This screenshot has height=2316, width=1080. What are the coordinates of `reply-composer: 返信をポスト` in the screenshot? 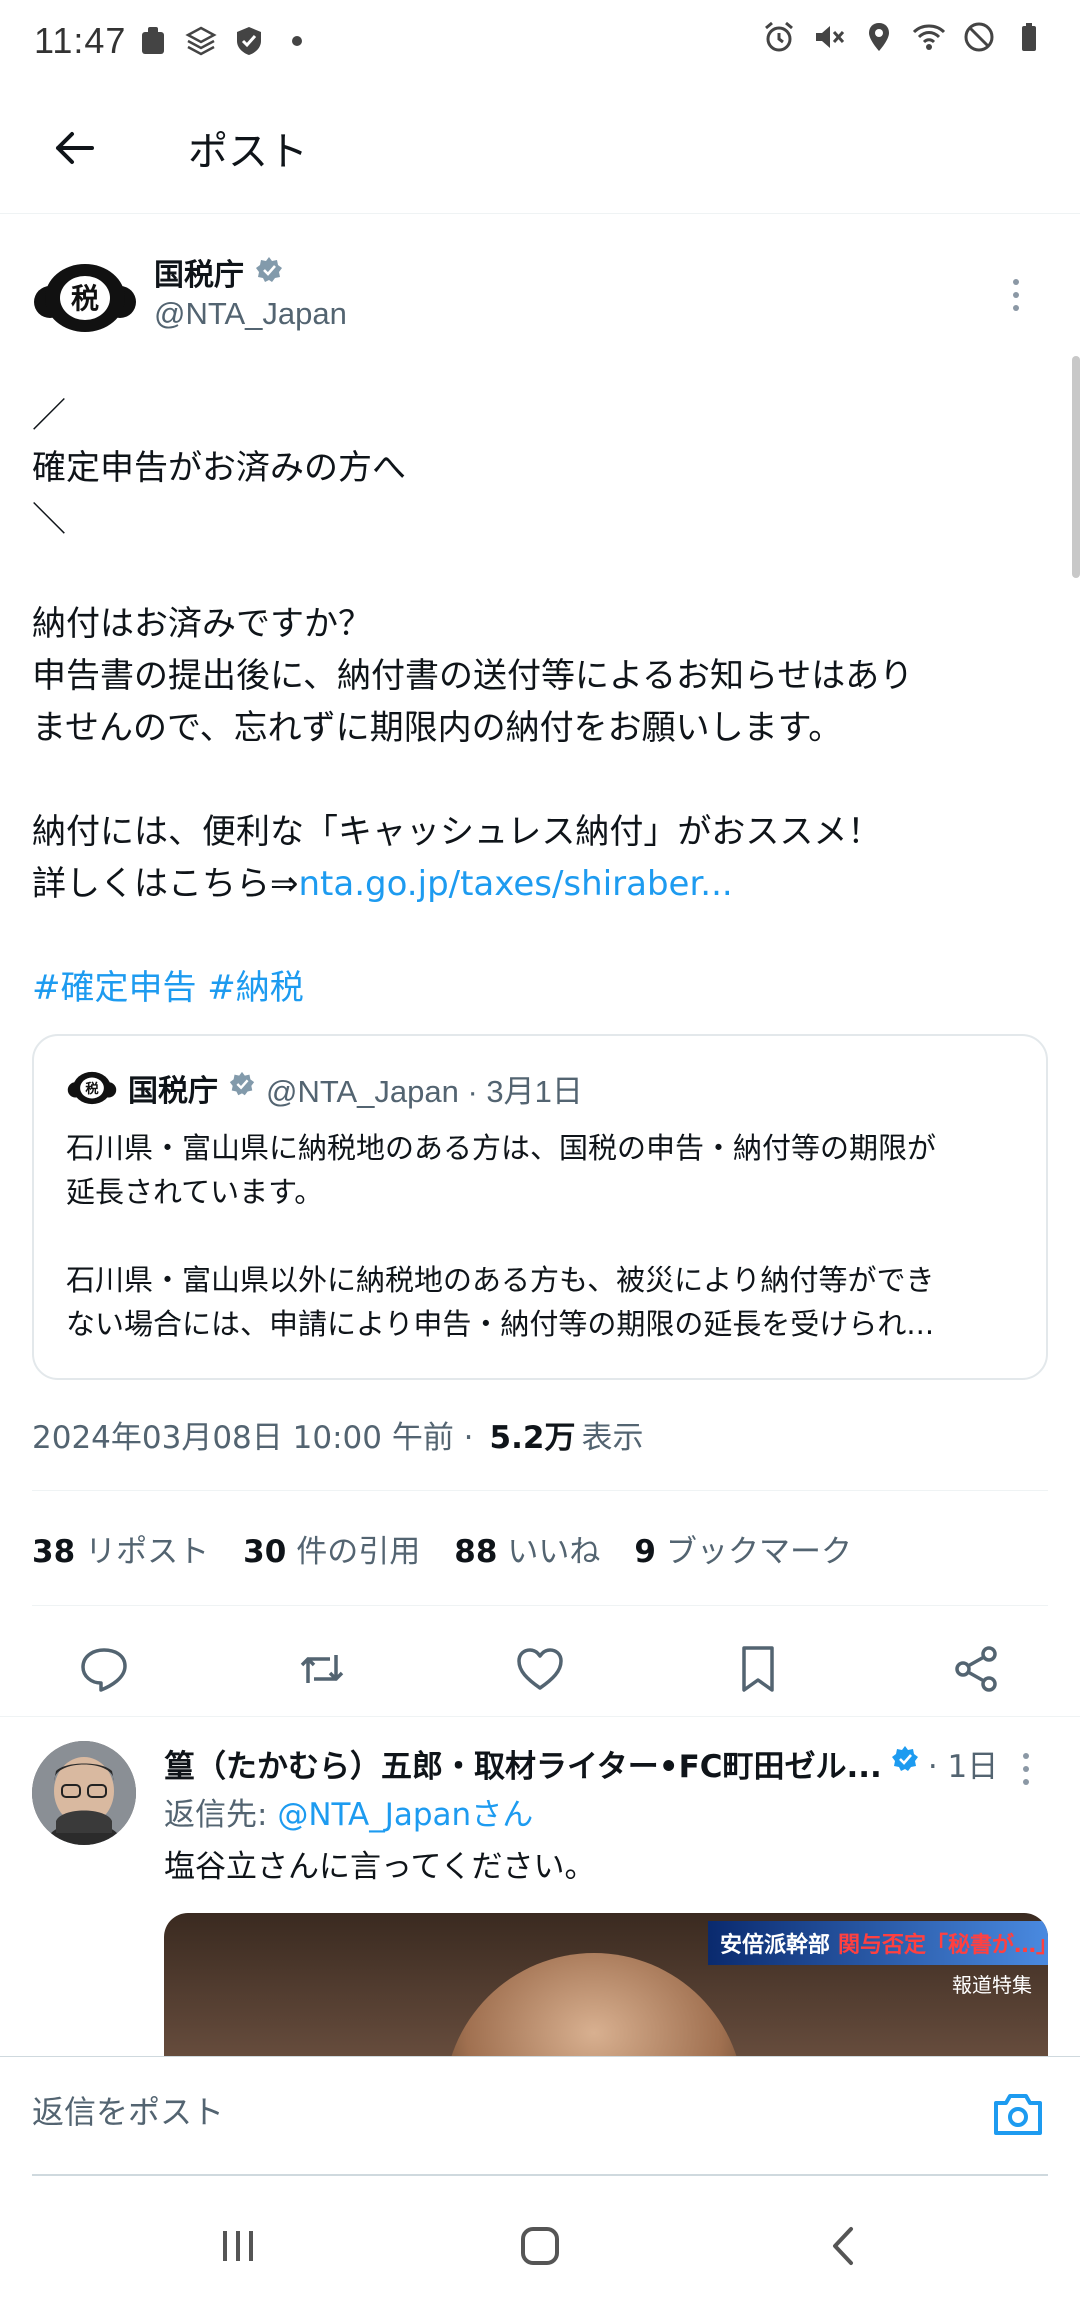 It's located at (540, 2116).